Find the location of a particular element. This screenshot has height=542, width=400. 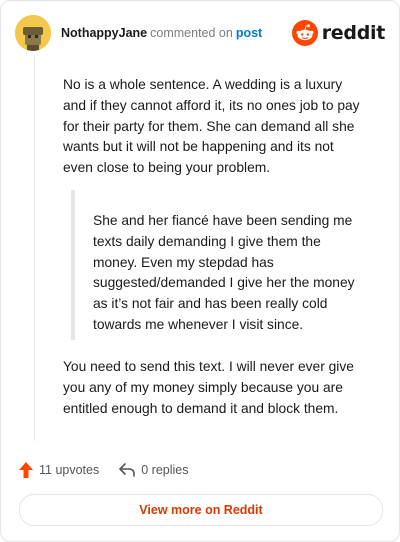

username-link: NothappyJane is located at coordinates (104, 33).